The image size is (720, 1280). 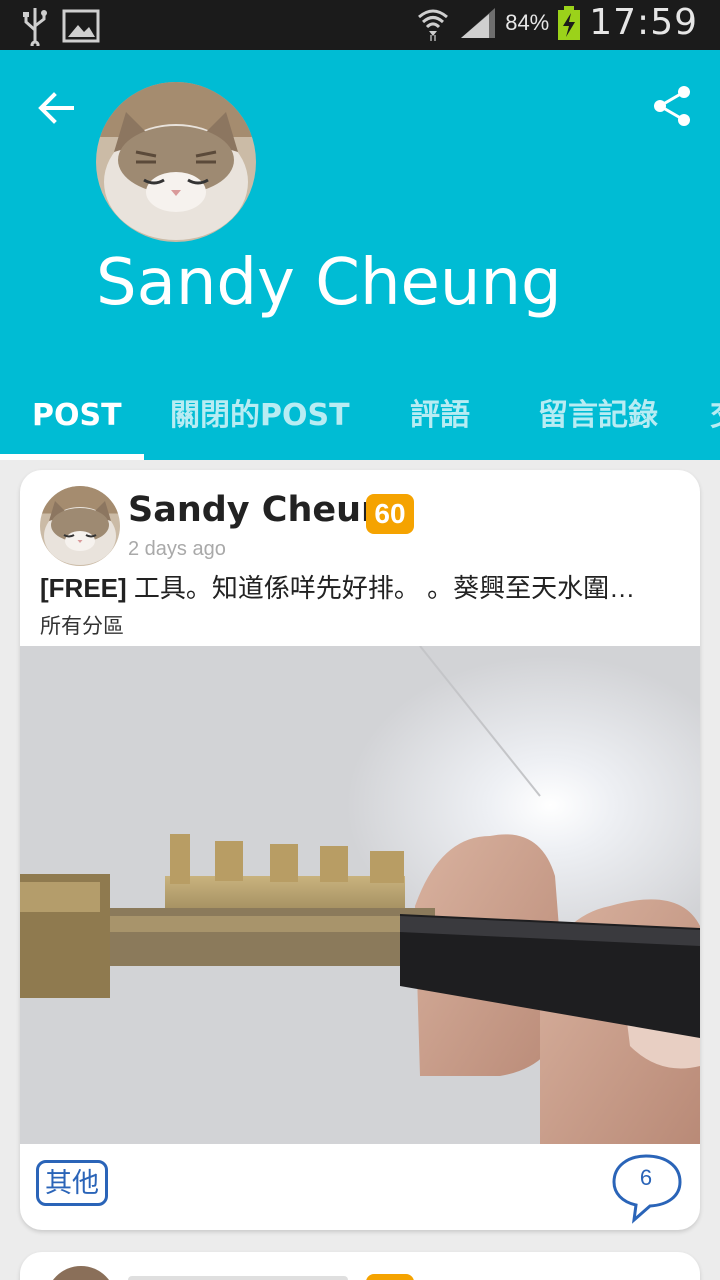 I want to click on usb-icon, so click(x=35, y=27).